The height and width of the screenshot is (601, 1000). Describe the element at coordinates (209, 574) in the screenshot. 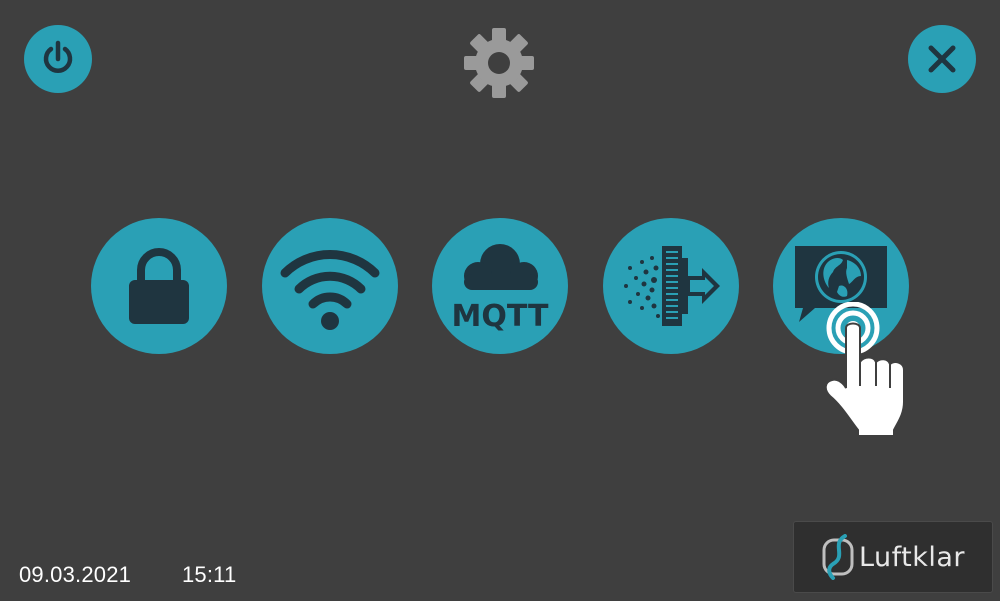

I see `time-display: 15:11` at that location.